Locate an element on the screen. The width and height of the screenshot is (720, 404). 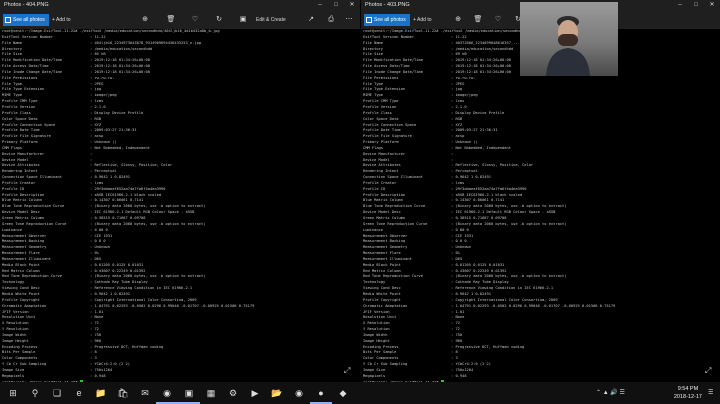
exif-value: : rw-rw-rw- is located at coordinates (463, 77).